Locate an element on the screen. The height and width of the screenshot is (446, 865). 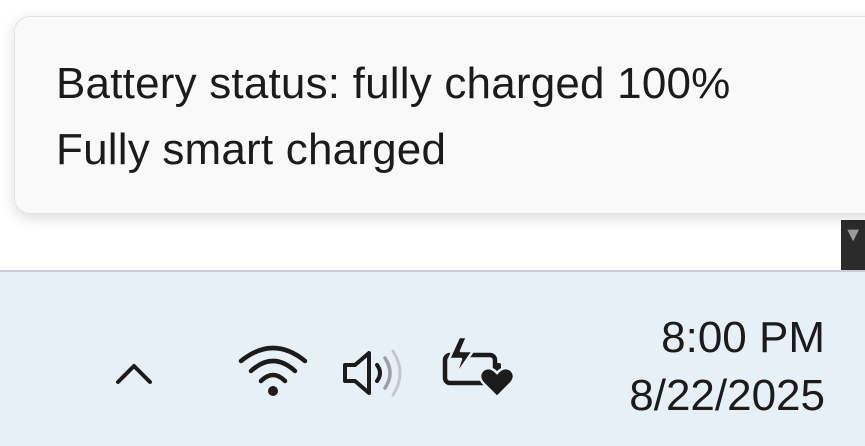
chevron-up-icon is located at coordinates (134, 374).